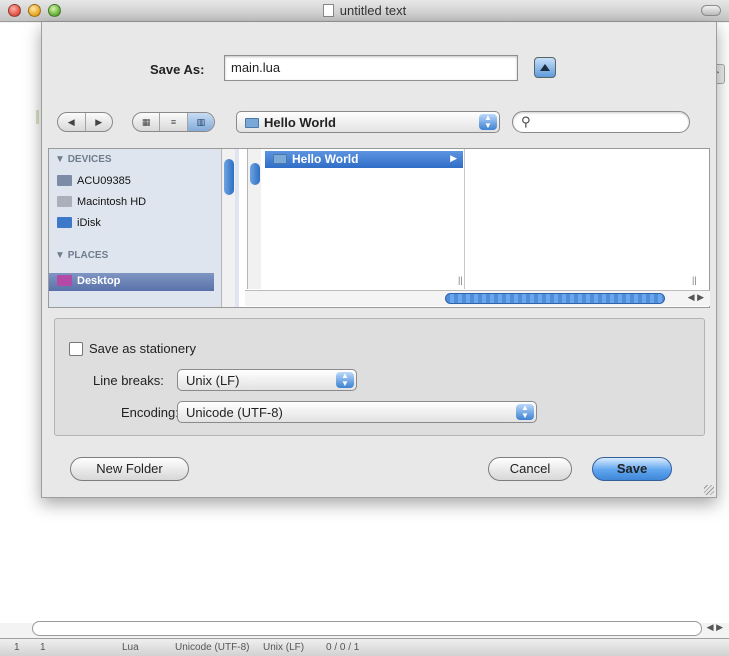  What do you see at coordinates (228, 228) in the screenshot?
I see `sidebar-scrollbar` at bounding box center [228, 228].